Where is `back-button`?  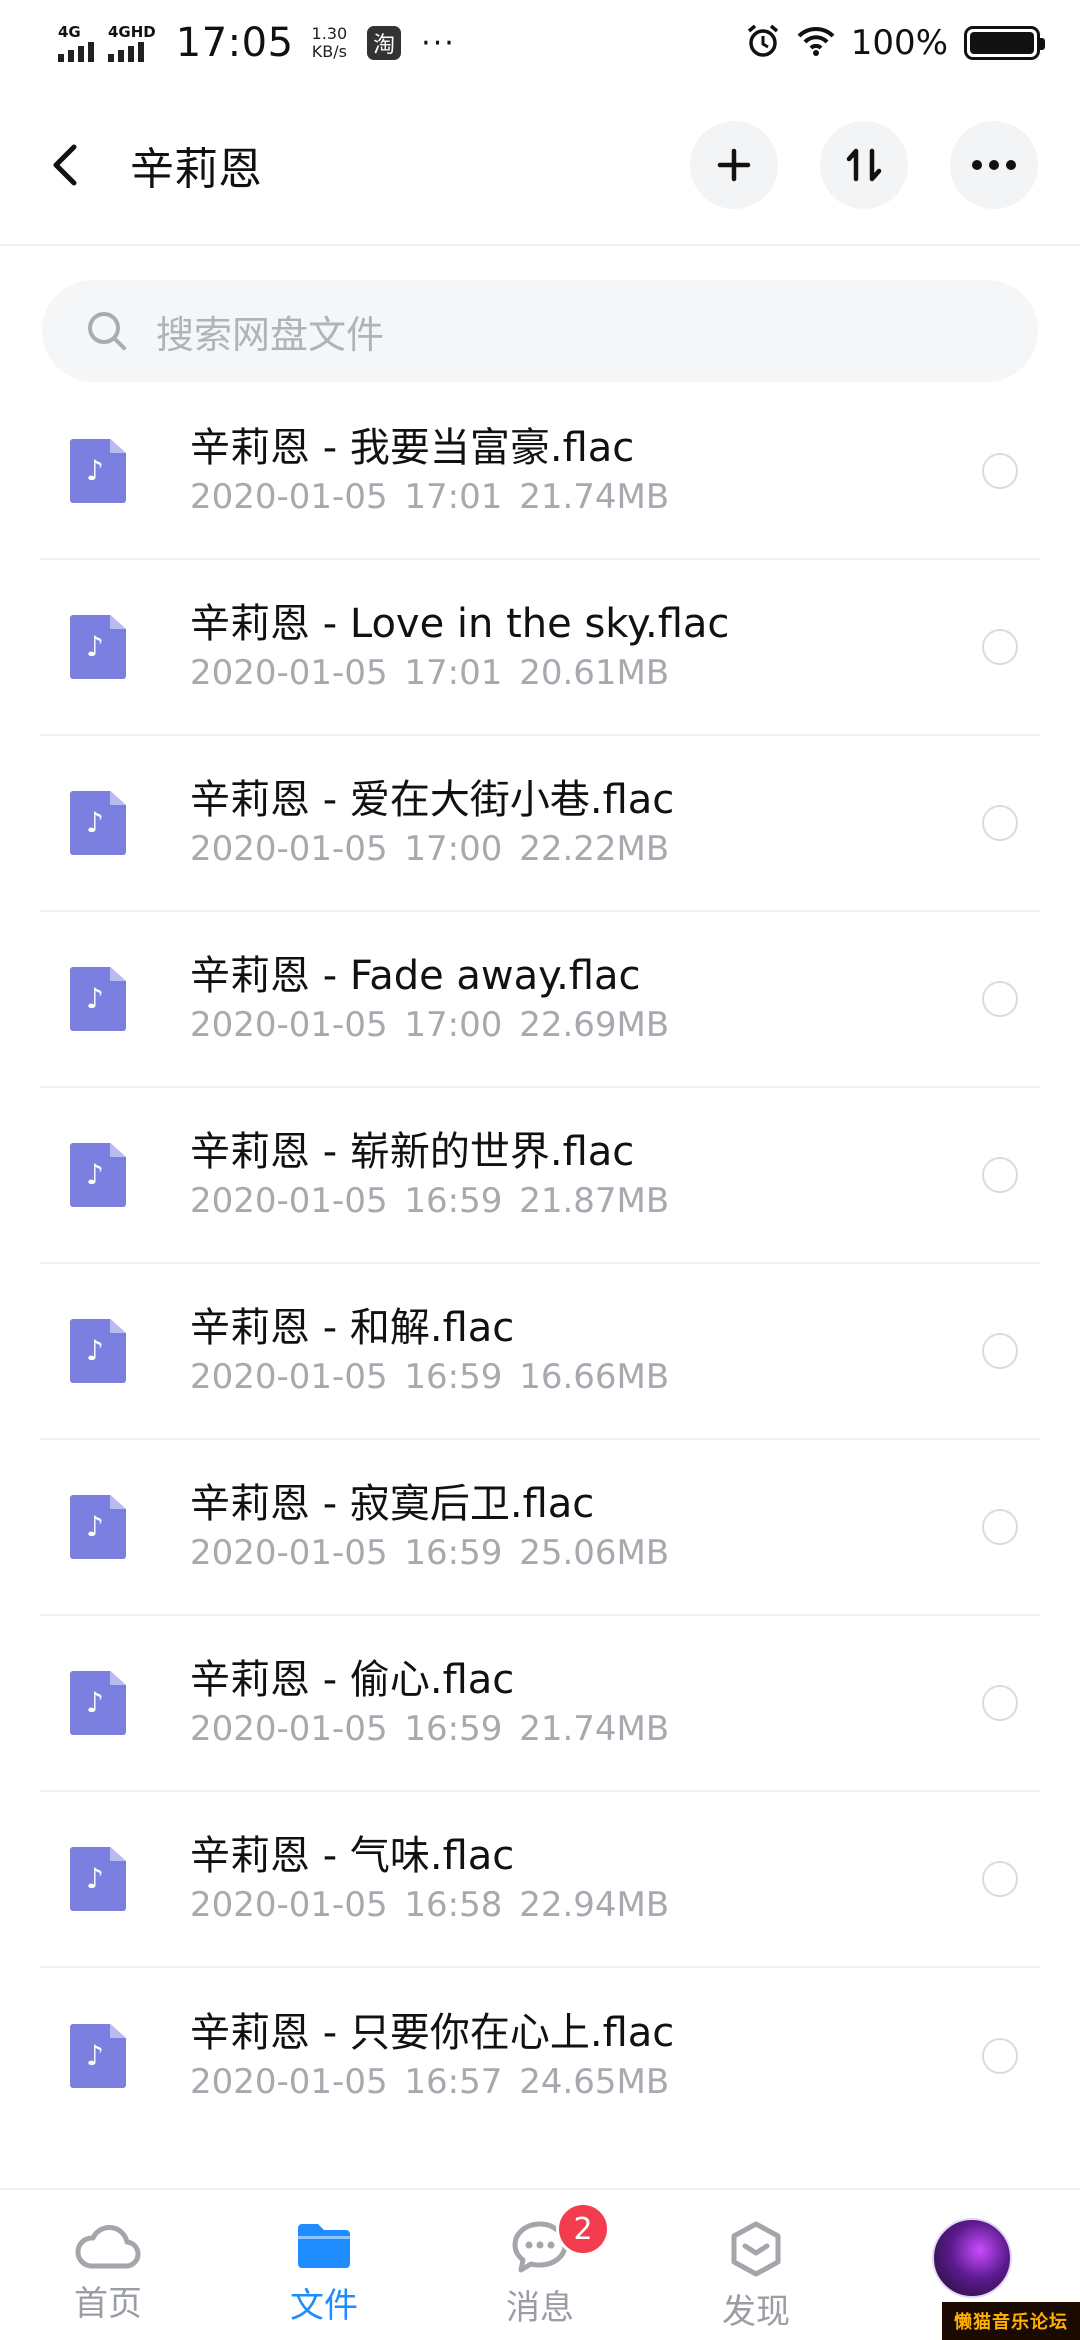 back-button is located at coordinates (70, 165).